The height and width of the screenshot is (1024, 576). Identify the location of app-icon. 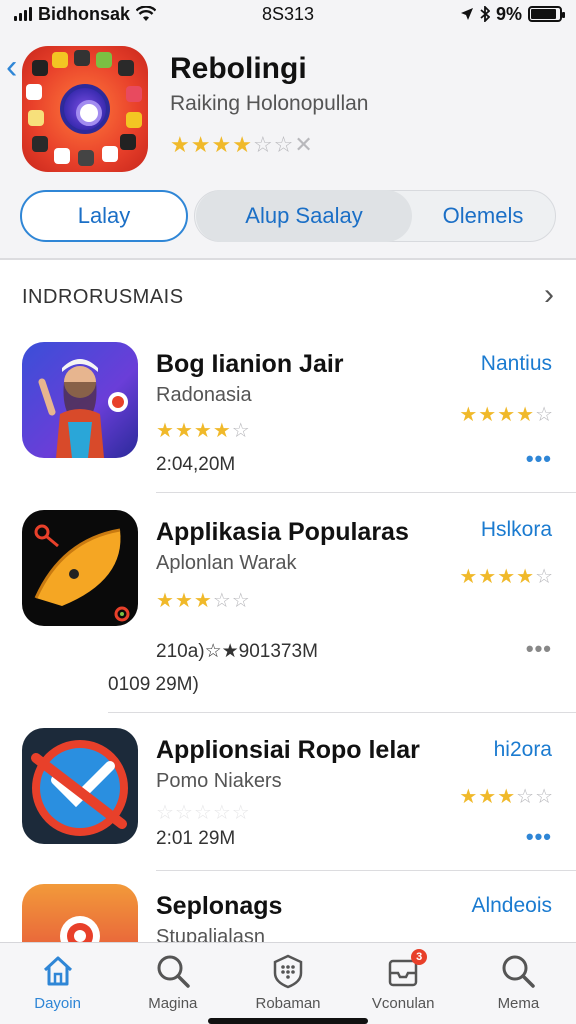
(85, 109).